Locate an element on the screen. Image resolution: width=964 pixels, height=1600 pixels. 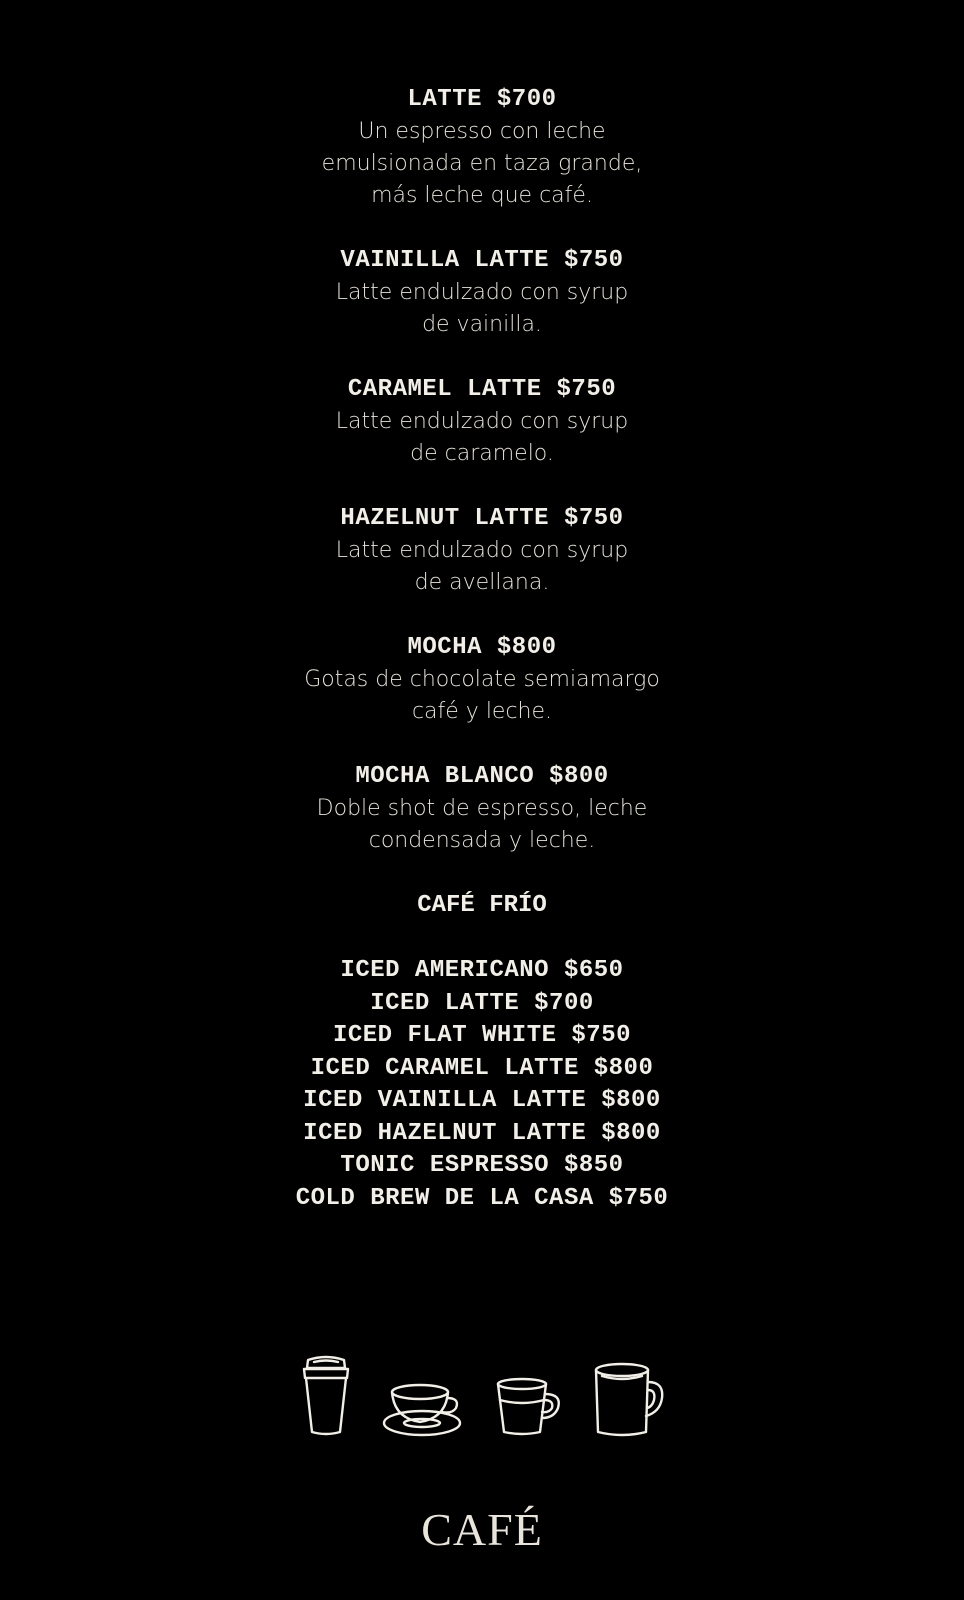
menu-item-description: Latte endulzado con syrup de vainilla. is located at coordinates (482, 308).